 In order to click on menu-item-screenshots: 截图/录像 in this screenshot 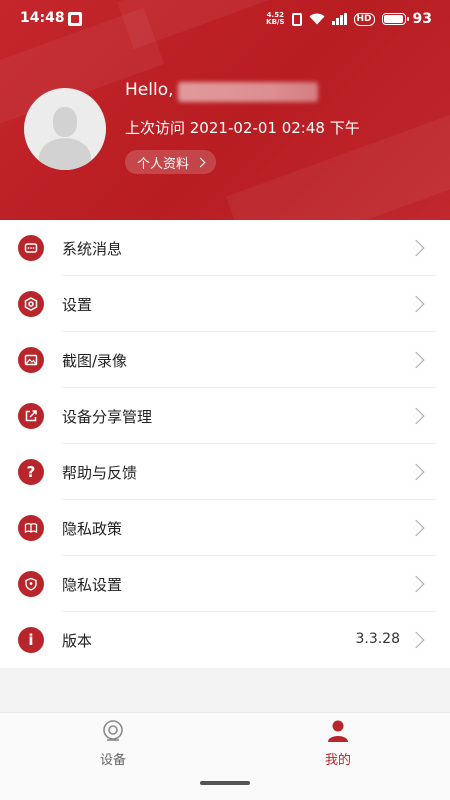, I will do `click(225, 360)`.